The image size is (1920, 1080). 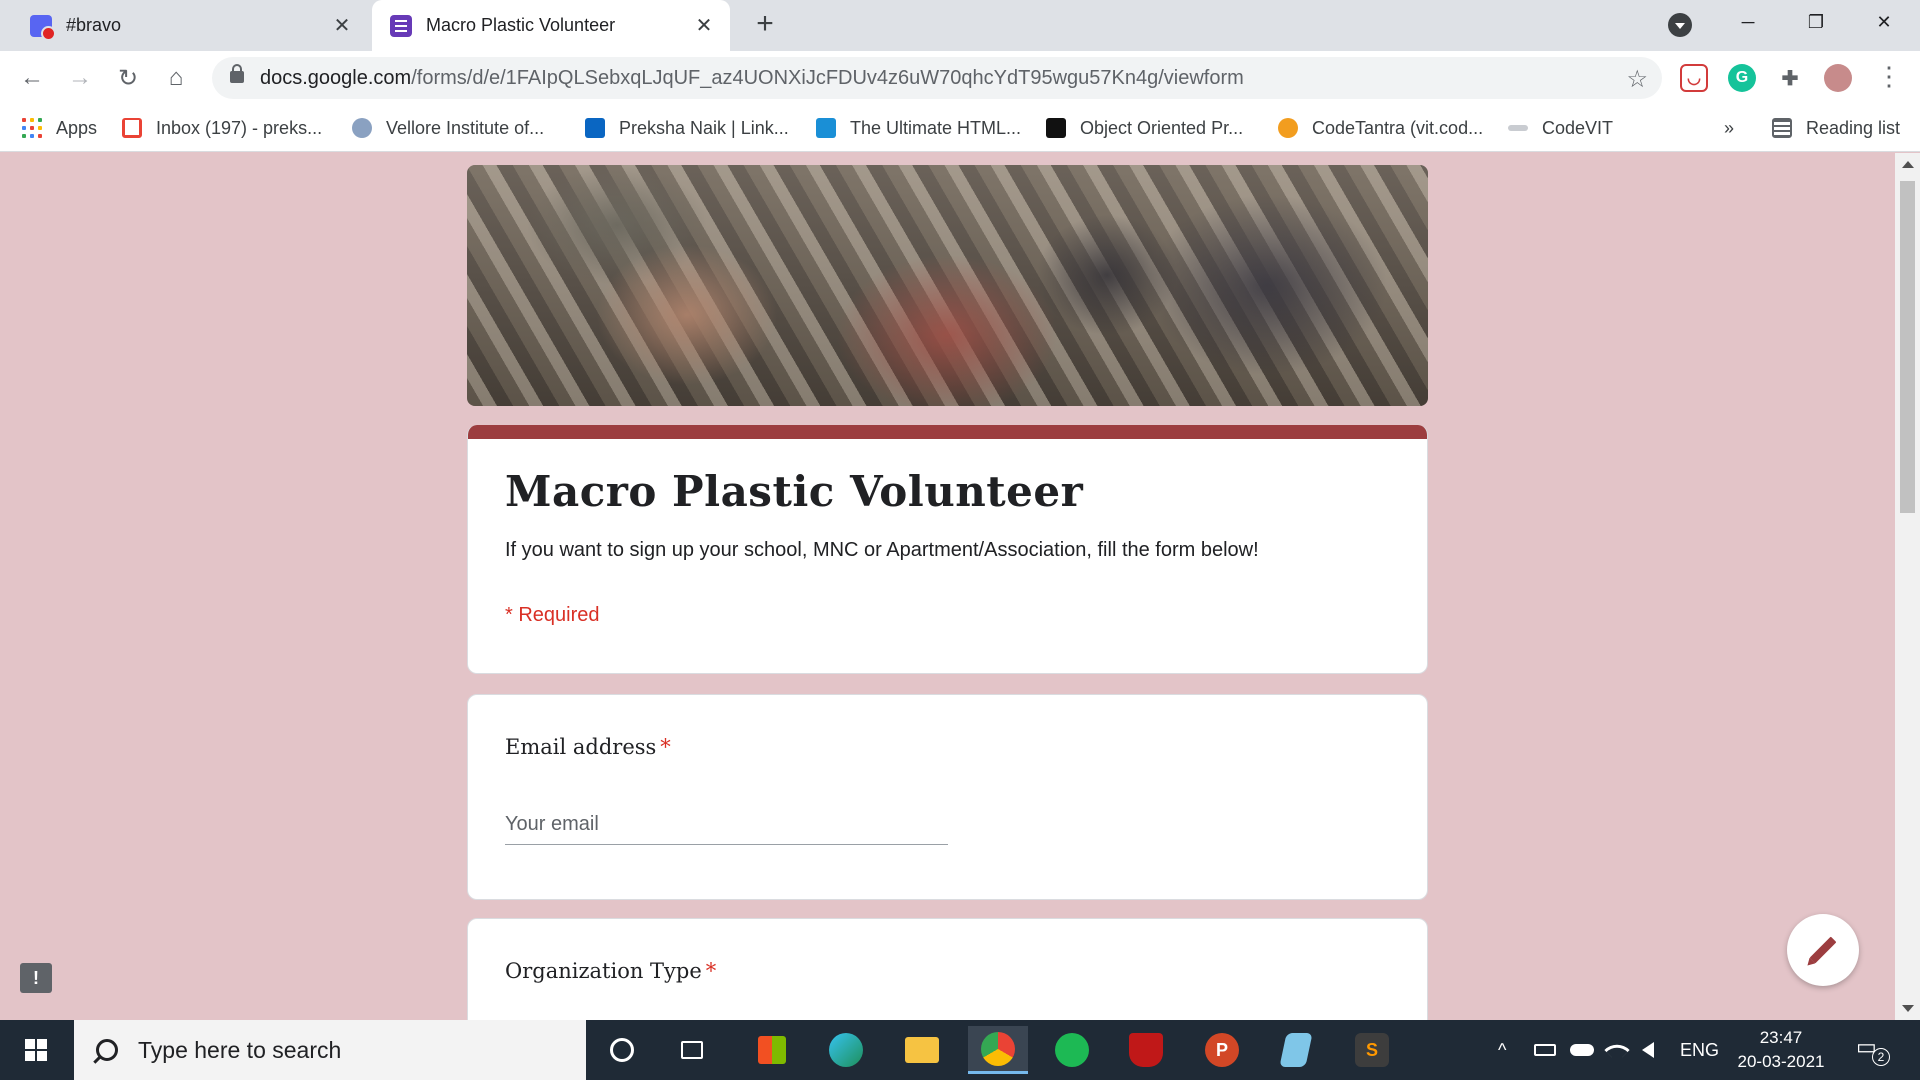 What do you see at coordinates (336, 78) in the screenshot?
I see `url-host: docs.google.com` at bounding box center [336, 78].